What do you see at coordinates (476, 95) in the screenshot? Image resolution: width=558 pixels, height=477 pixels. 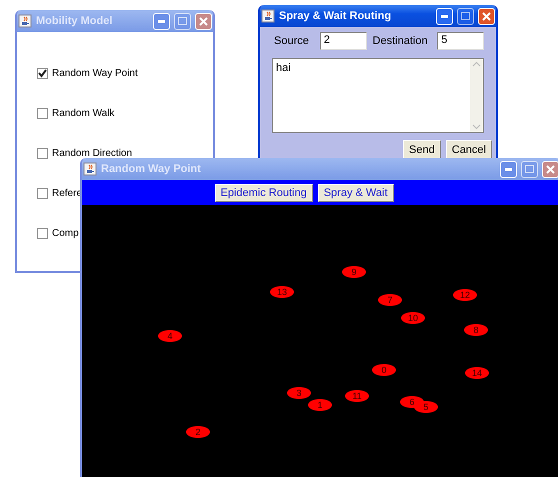 I see `scroll-bar` at bounding box center [476, 95].